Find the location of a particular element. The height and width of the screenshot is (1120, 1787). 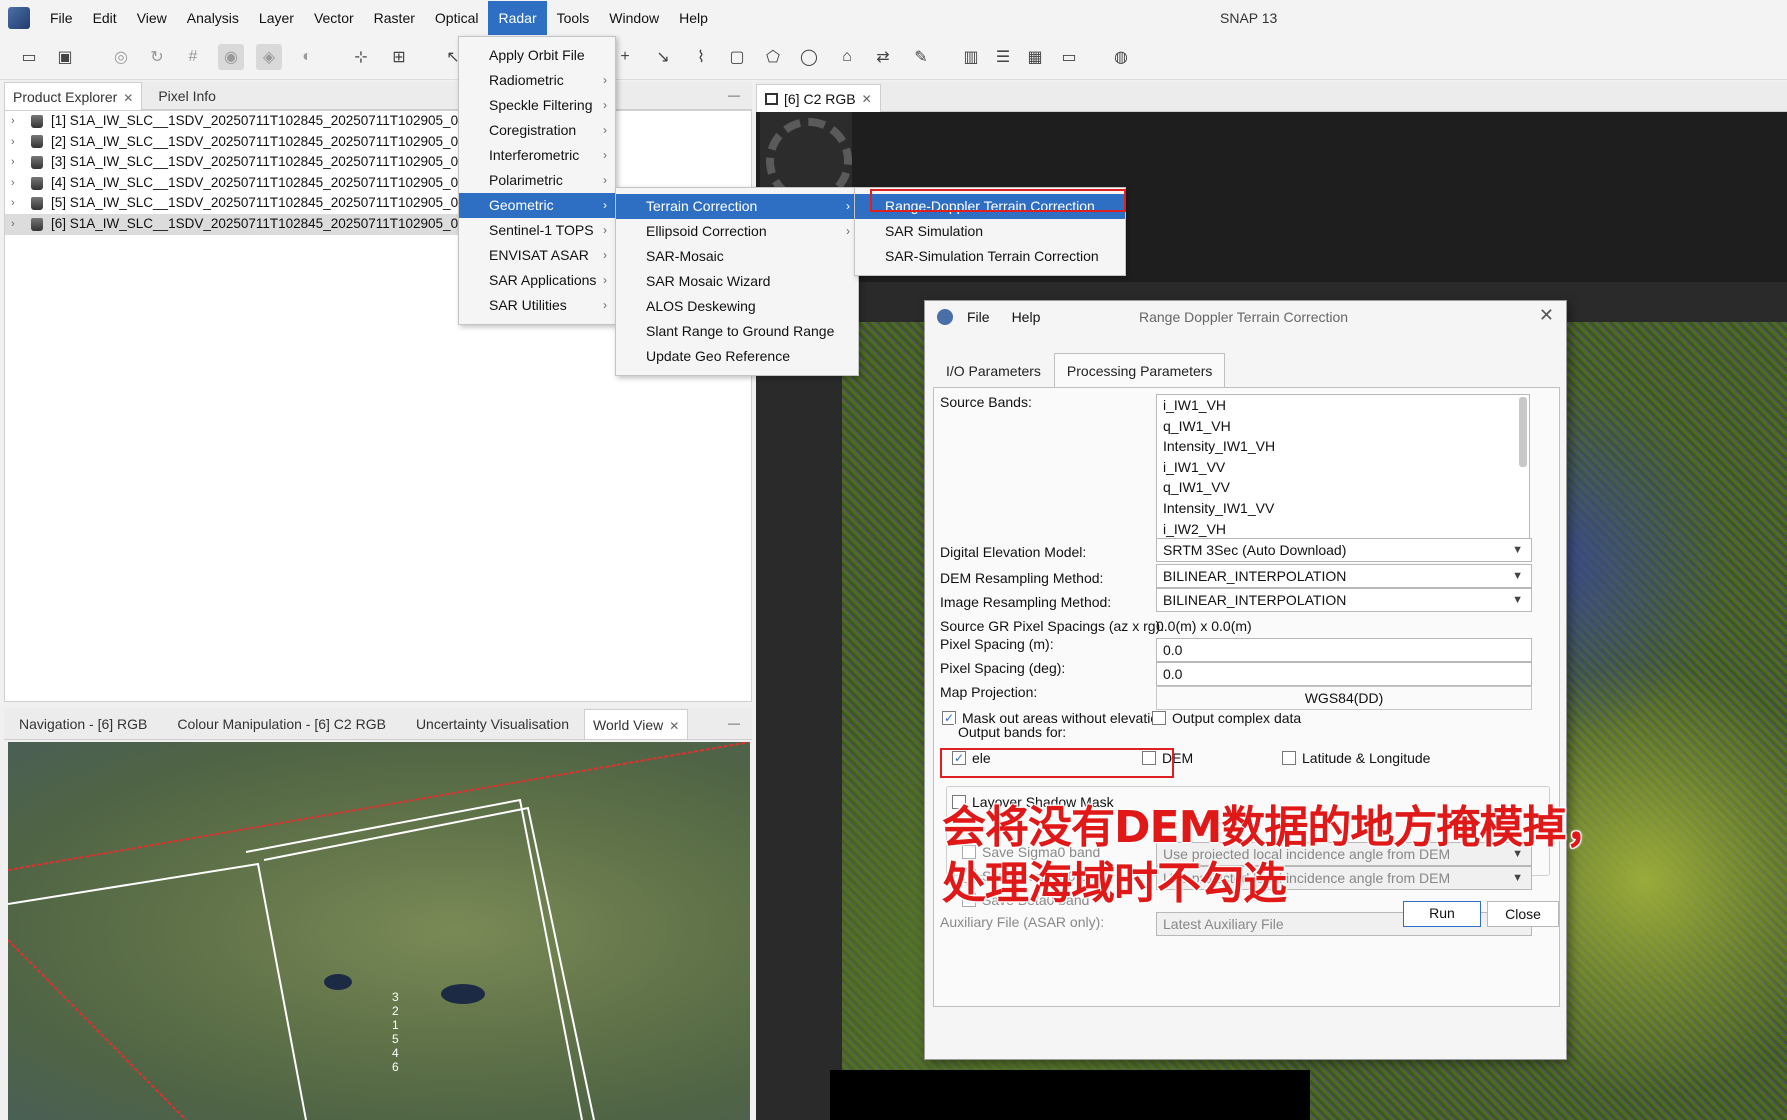

menu-item-update-geo-reference: Update Geo Reference is located at coordinates (737, 356).